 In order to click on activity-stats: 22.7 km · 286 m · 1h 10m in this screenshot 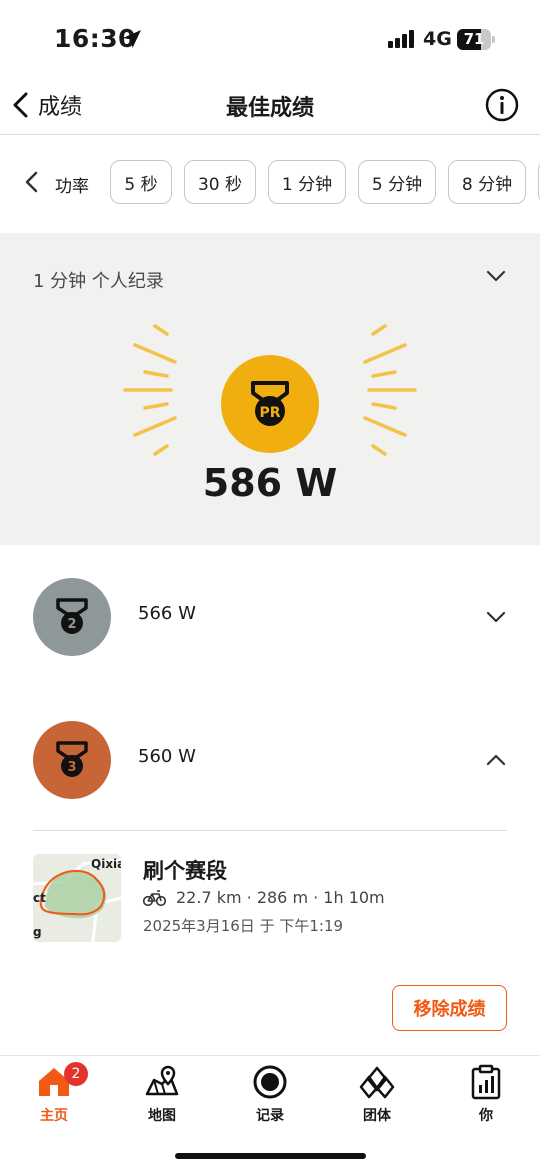, I will do `click(280, 897)`.